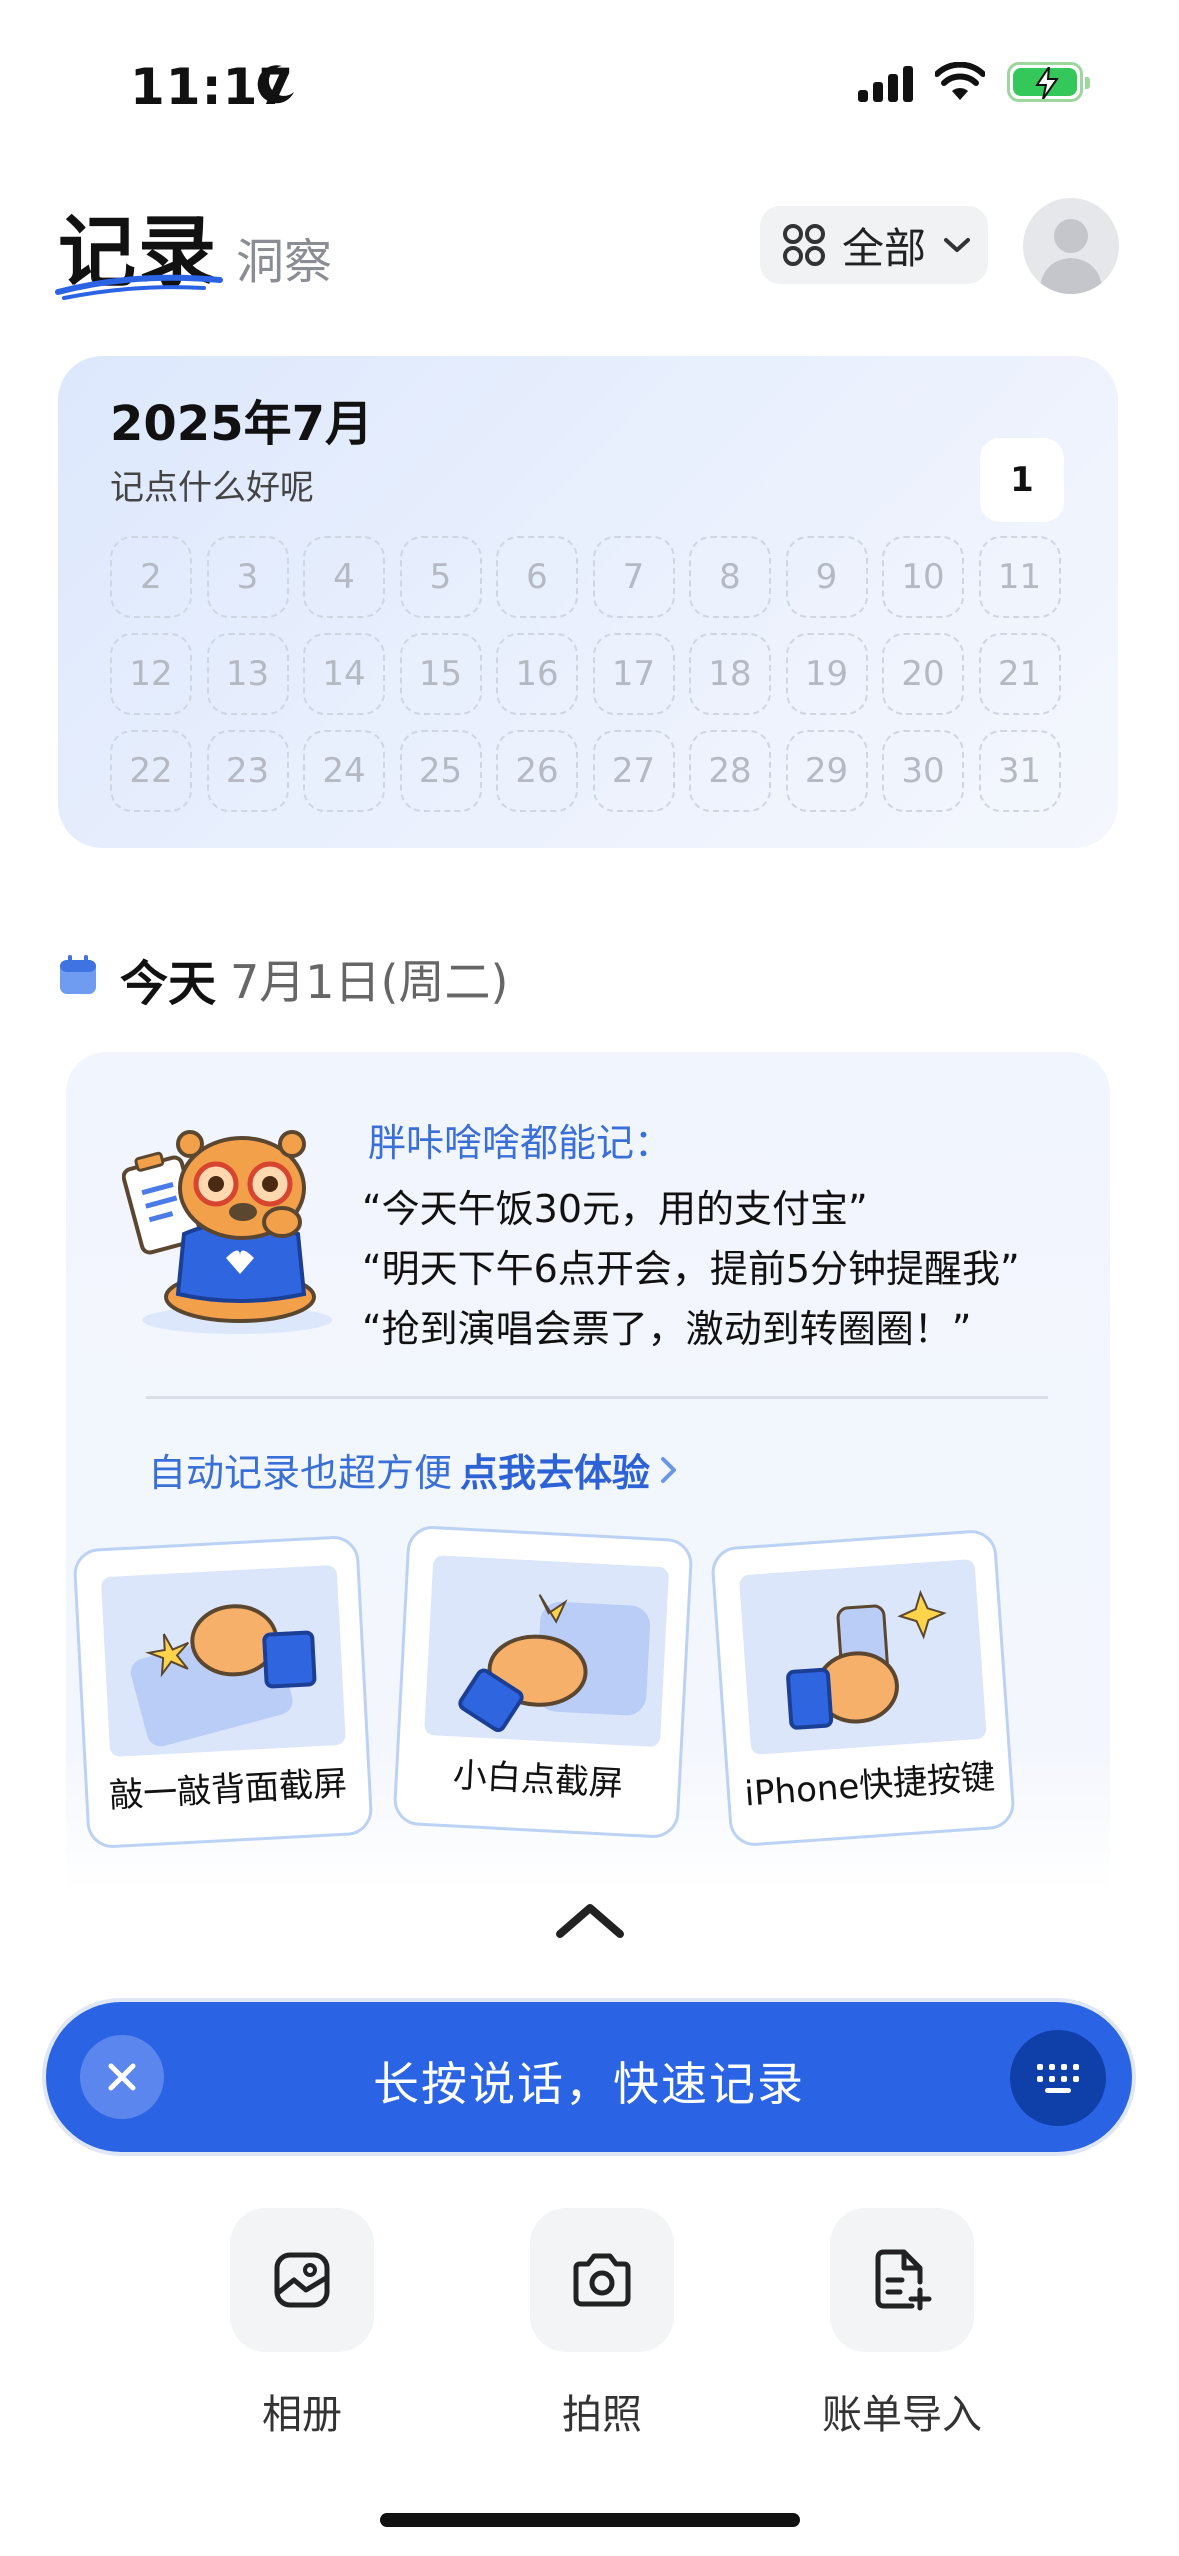 Image resolution: width=1179 pixels, height=2556 pixels. I want to click on calendar-day: 12, so click(151, 674).